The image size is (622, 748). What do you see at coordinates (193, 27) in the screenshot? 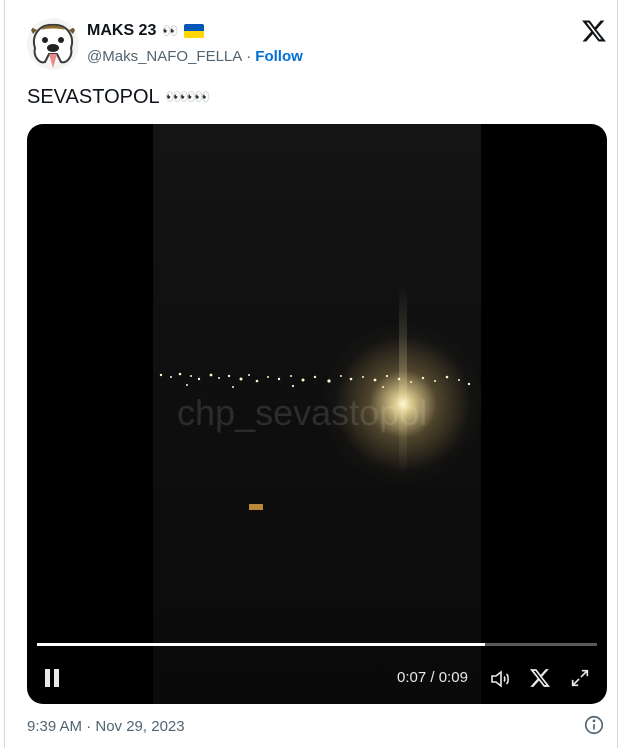
I see `flag-blue-stripe` at bounding box center [193, 27].